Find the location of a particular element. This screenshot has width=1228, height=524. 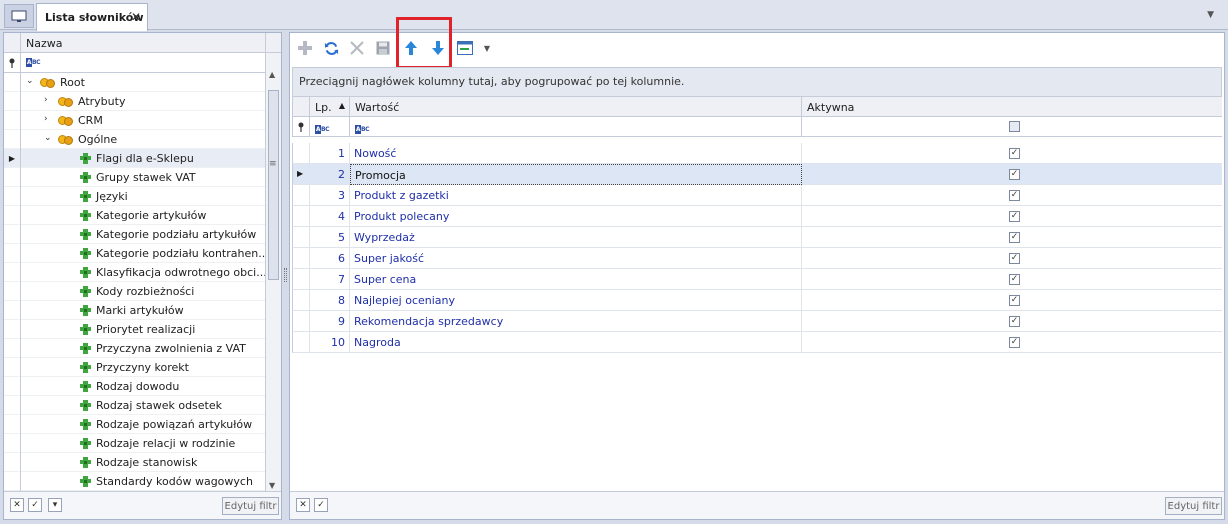

save-icon is located at coordinates (383, 48).